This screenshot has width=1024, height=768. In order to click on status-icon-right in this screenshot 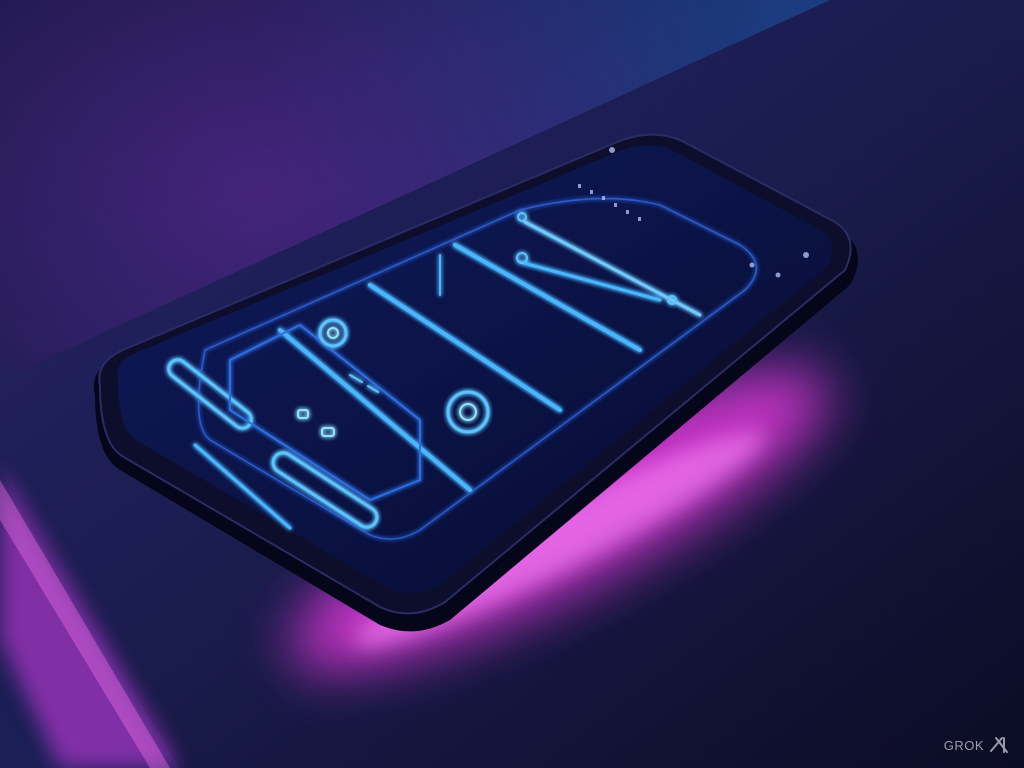, I will do `click(806, 255)`.